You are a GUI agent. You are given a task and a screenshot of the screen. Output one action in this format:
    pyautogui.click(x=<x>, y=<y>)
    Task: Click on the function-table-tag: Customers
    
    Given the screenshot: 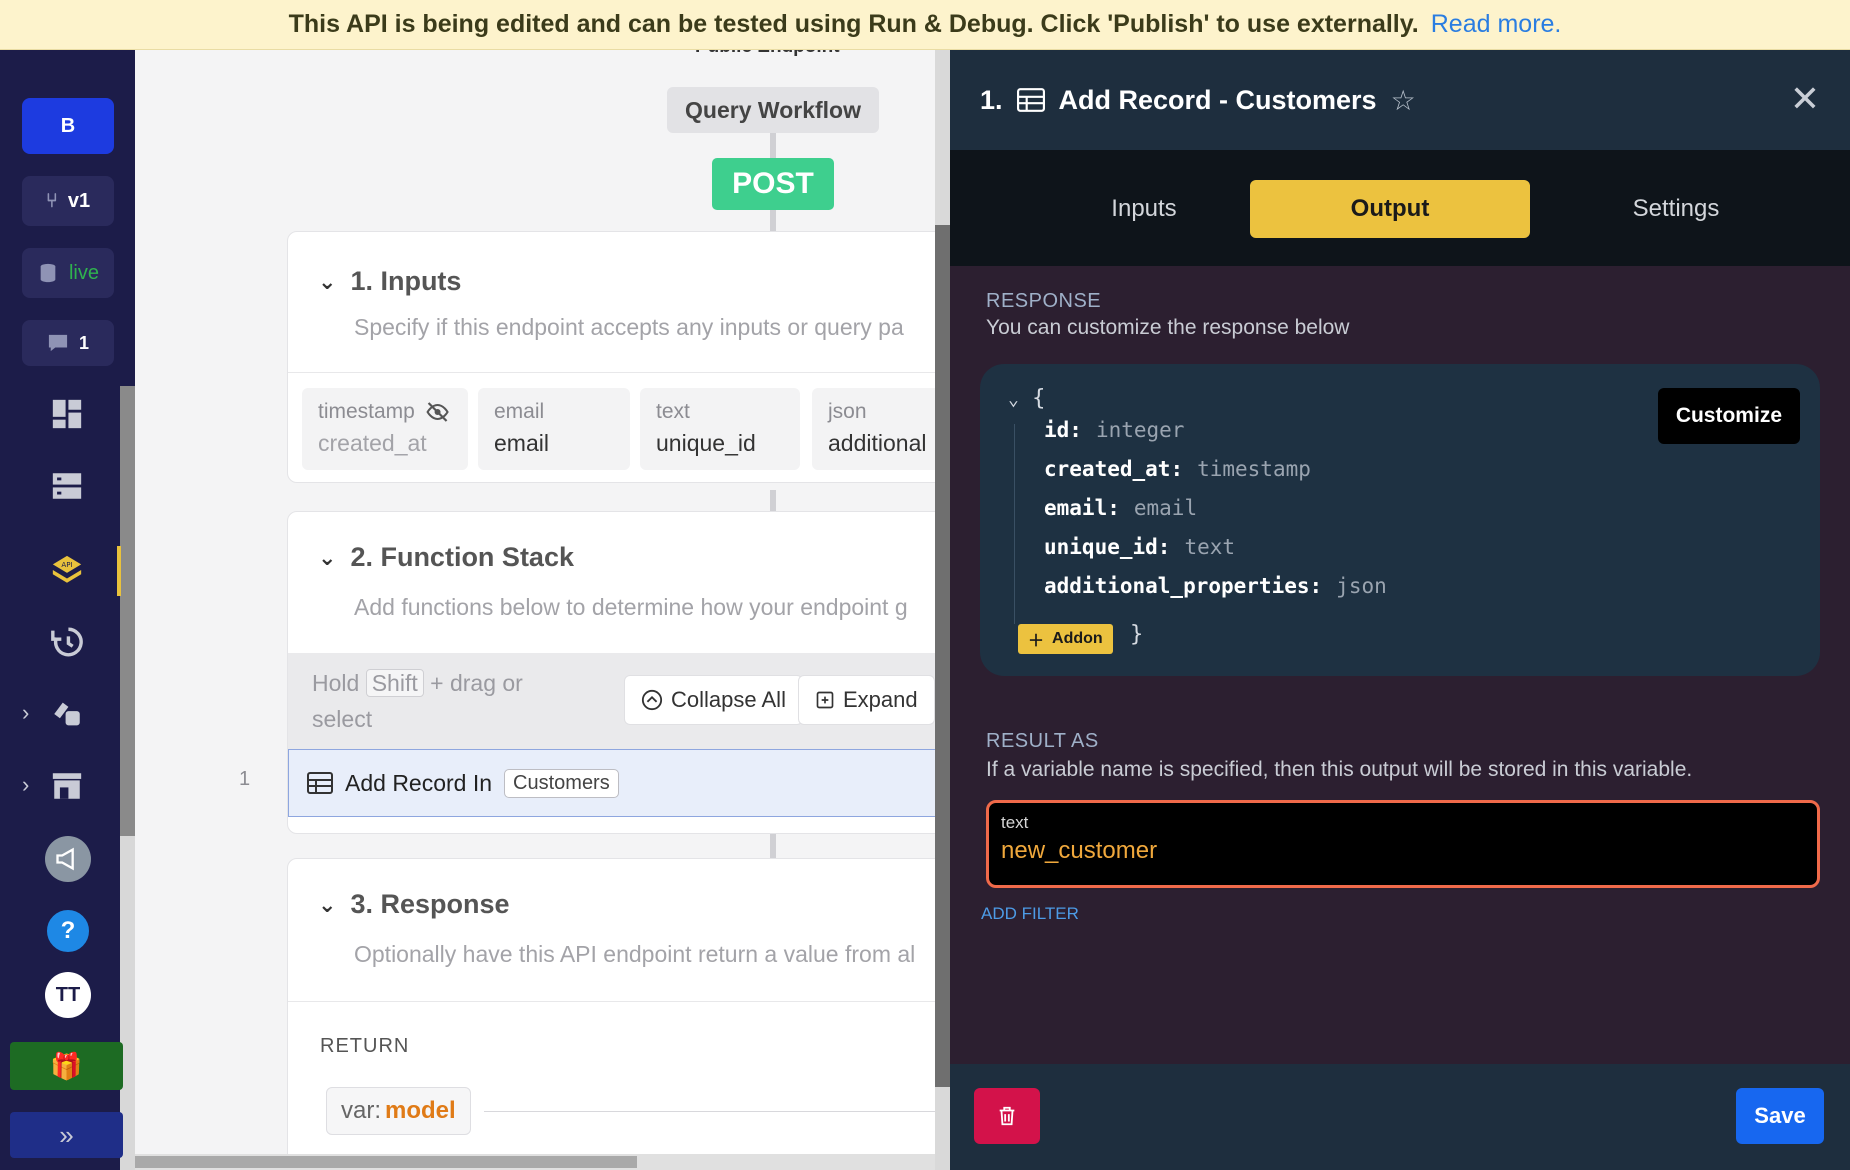 What is the action you would take?
    pyautogui.click(x=561, y=783)
    